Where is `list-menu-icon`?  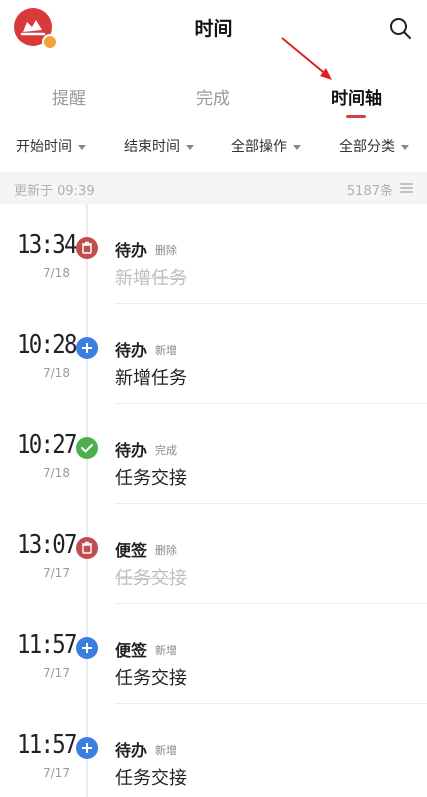
list-menu-icon is located at coordinates (406, 188).